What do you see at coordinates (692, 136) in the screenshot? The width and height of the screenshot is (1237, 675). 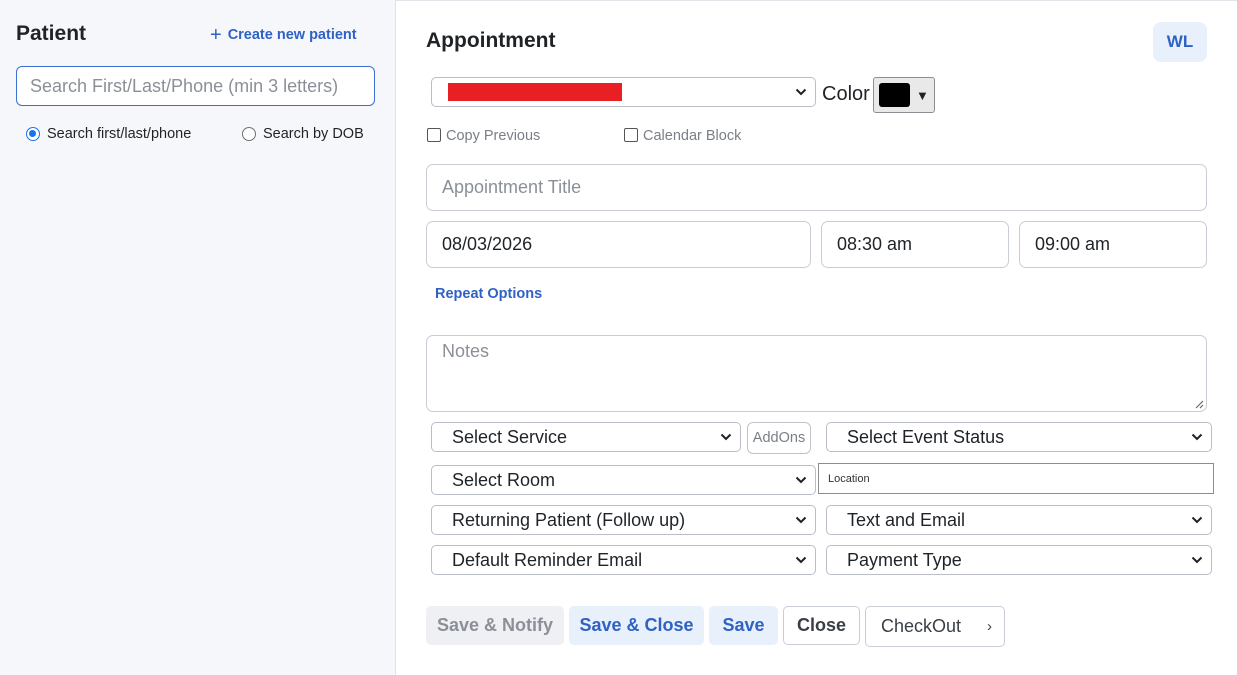 I see `calendar-block-label: Calendar Block` at bounding box center [692, 136].